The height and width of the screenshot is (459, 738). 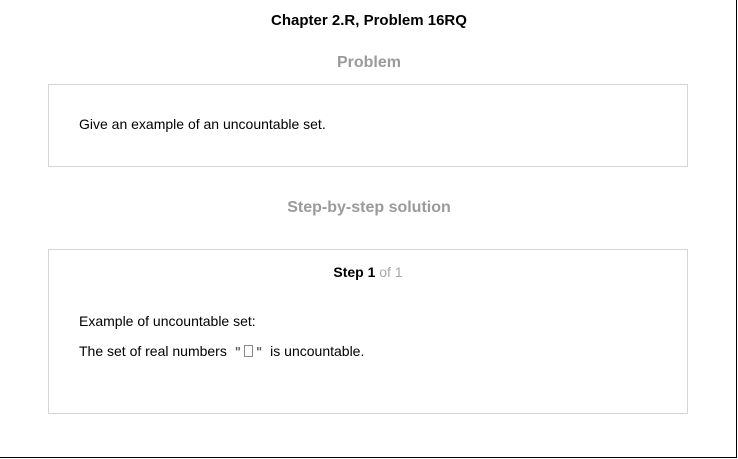 I want to click on problem-heading: Problem, so click(x=368, y=62).